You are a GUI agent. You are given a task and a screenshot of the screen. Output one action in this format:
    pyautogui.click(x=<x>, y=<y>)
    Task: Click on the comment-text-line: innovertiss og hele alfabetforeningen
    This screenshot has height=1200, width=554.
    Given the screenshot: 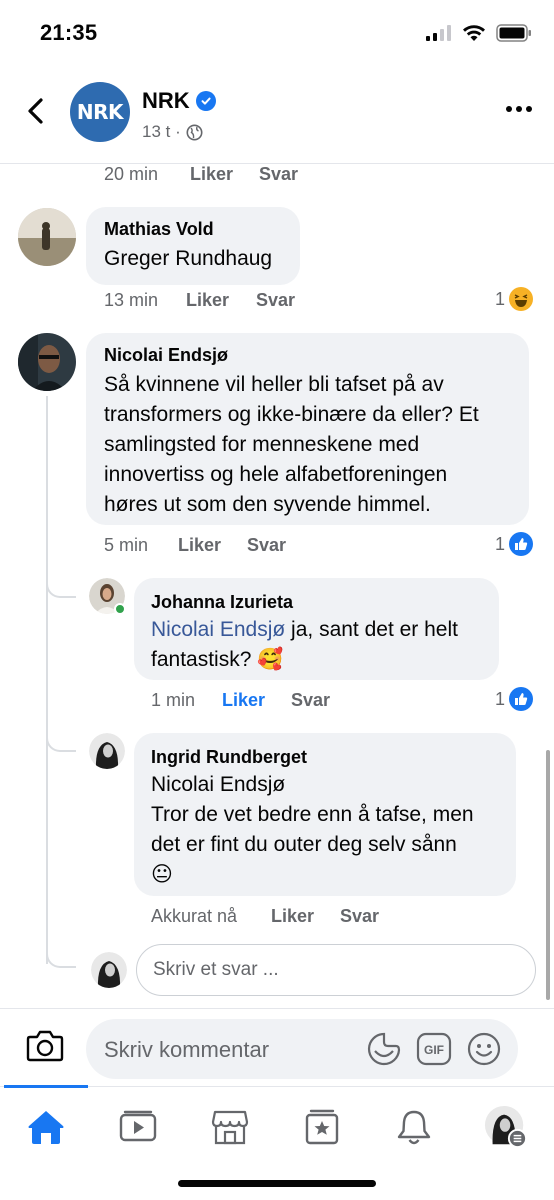 What is the action you would take?
    pyautogui.click(x=276, y=474)
    